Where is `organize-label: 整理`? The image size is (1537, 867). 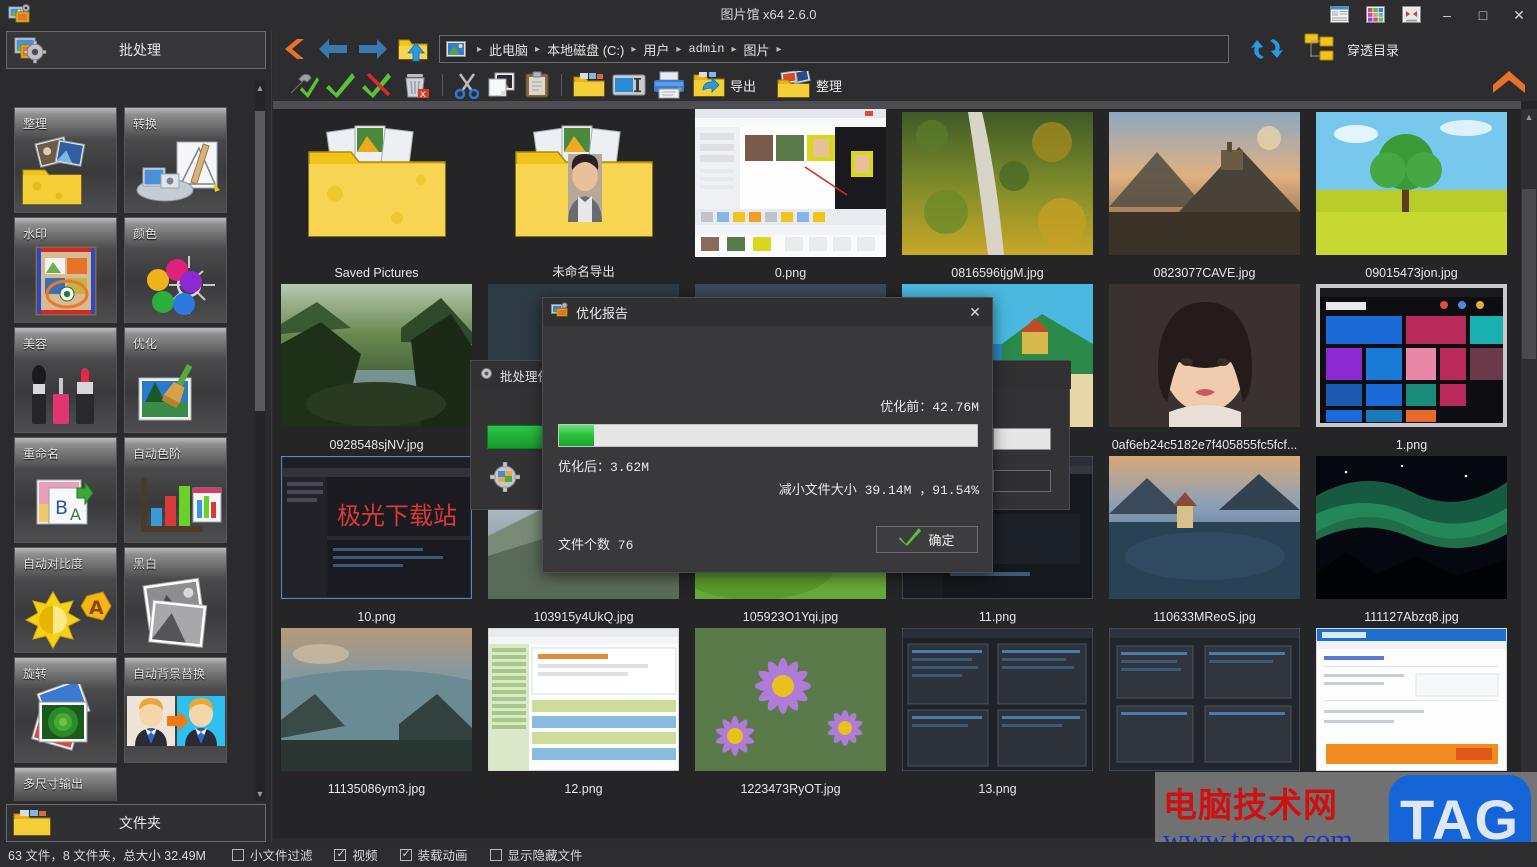 organize-label: 整理 is located at coordinates (829, 86).